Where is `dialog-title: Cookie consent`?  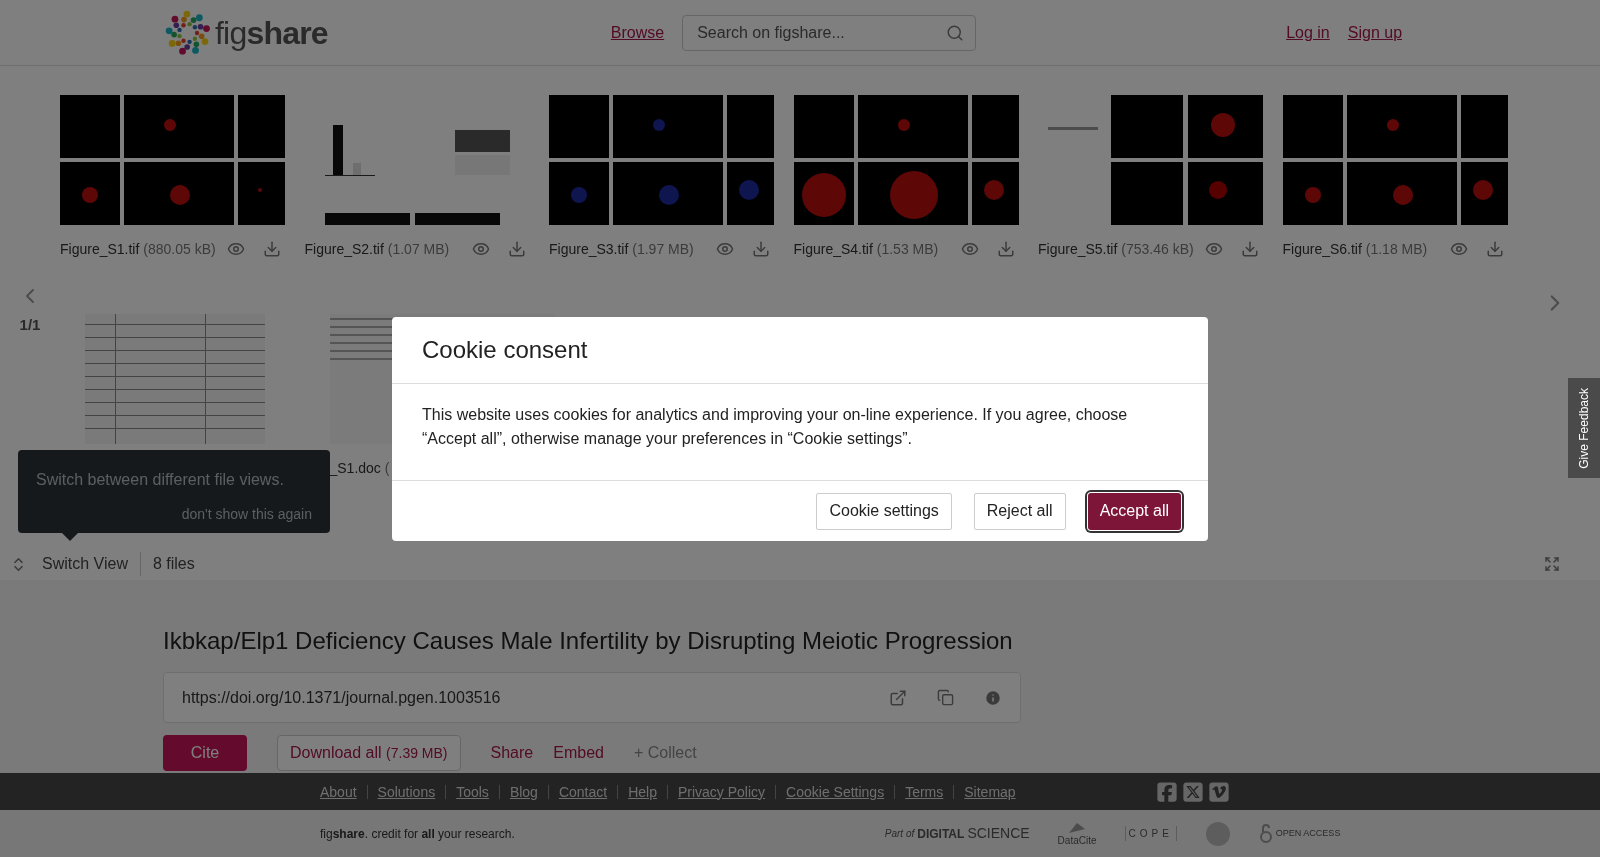
dialog-title: Cookie consent is located at coordinates (505, 350).